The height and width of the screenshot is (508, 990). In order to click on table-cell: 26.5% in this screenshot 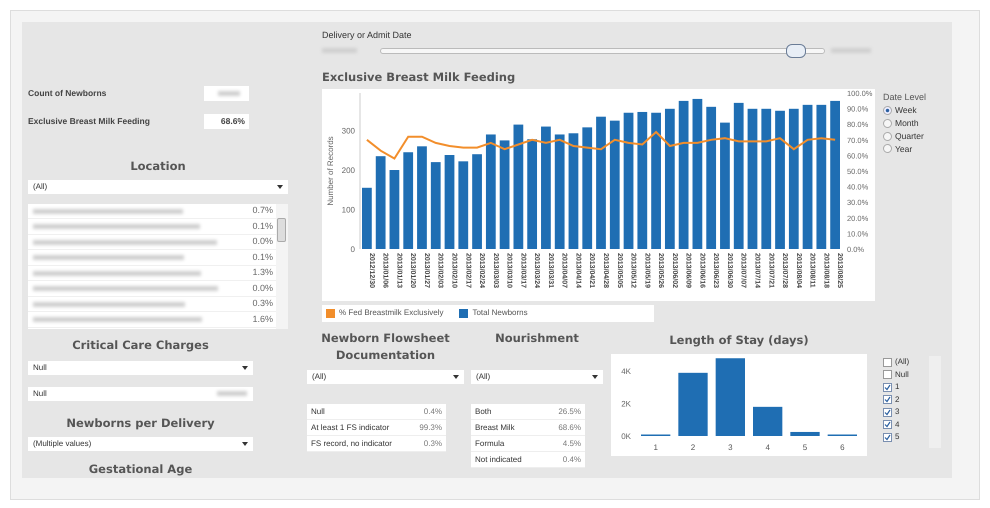, I will do `click(569, 411)`.